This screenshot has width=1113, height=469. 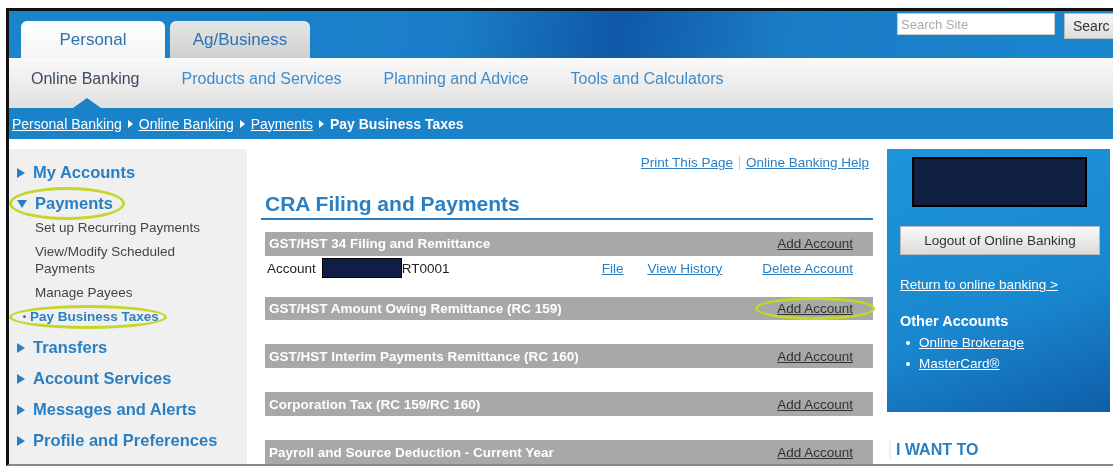 What do you see at coordinates (109, 409) in the screenshot?
I see `sidebar-item: Messages and Alerts` at bounding box center [109, 409].